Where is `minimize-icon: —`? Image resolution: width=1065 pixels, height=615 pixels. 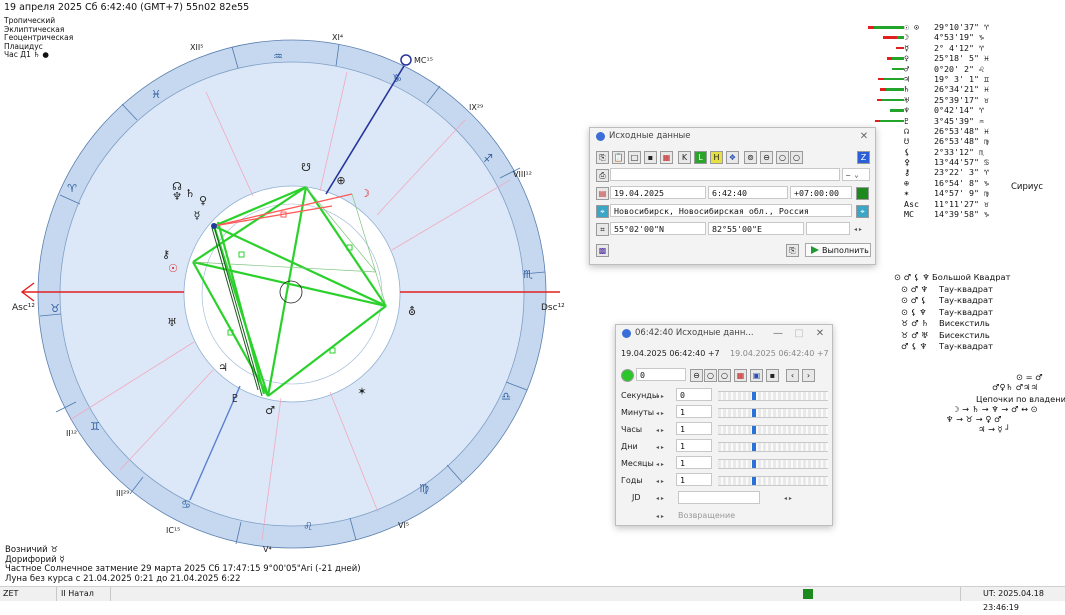
minimize-icon: — is located at coordinates (778, 333).